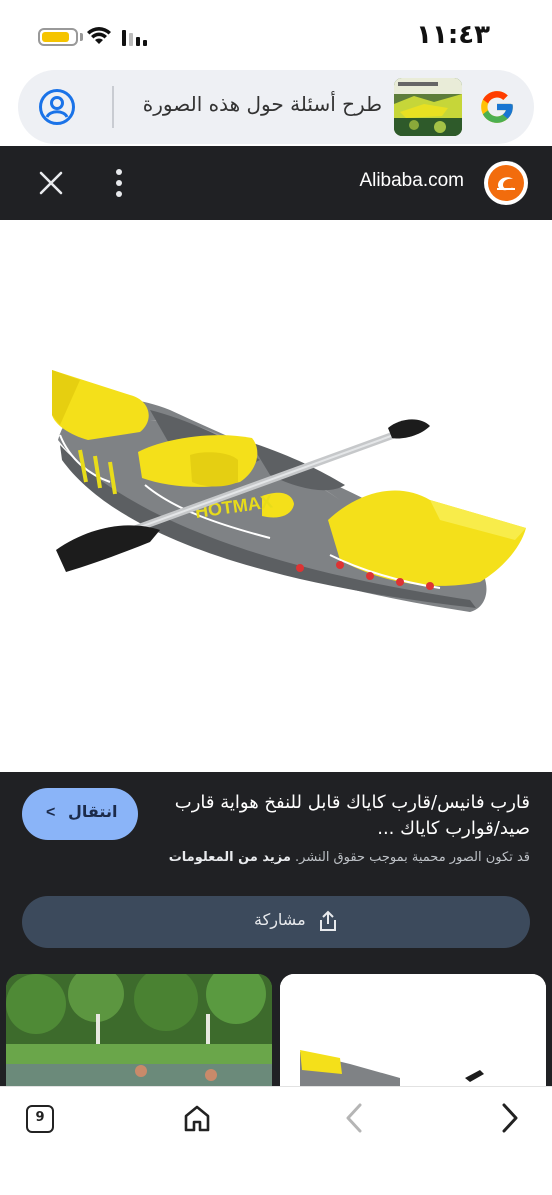 The width and height of the screenshot is (552, 1195). I want to click on tabs-count-label: 9, so click(40, 1117).